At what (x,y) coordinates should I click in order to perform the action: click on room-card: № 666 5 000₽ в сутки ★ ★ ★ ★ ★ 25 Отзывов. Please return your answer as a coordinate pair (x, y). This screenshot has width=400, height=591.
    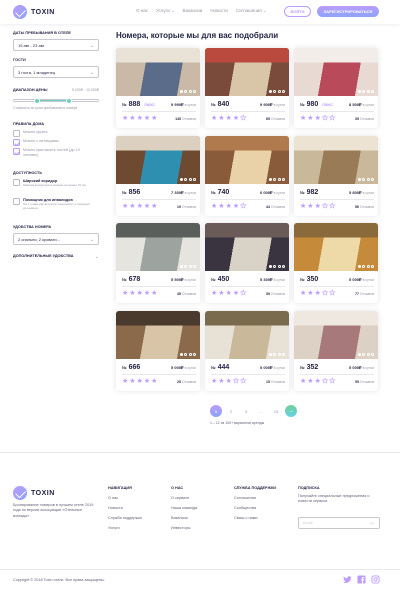
    Looking at the image, I should click on (158, 351).